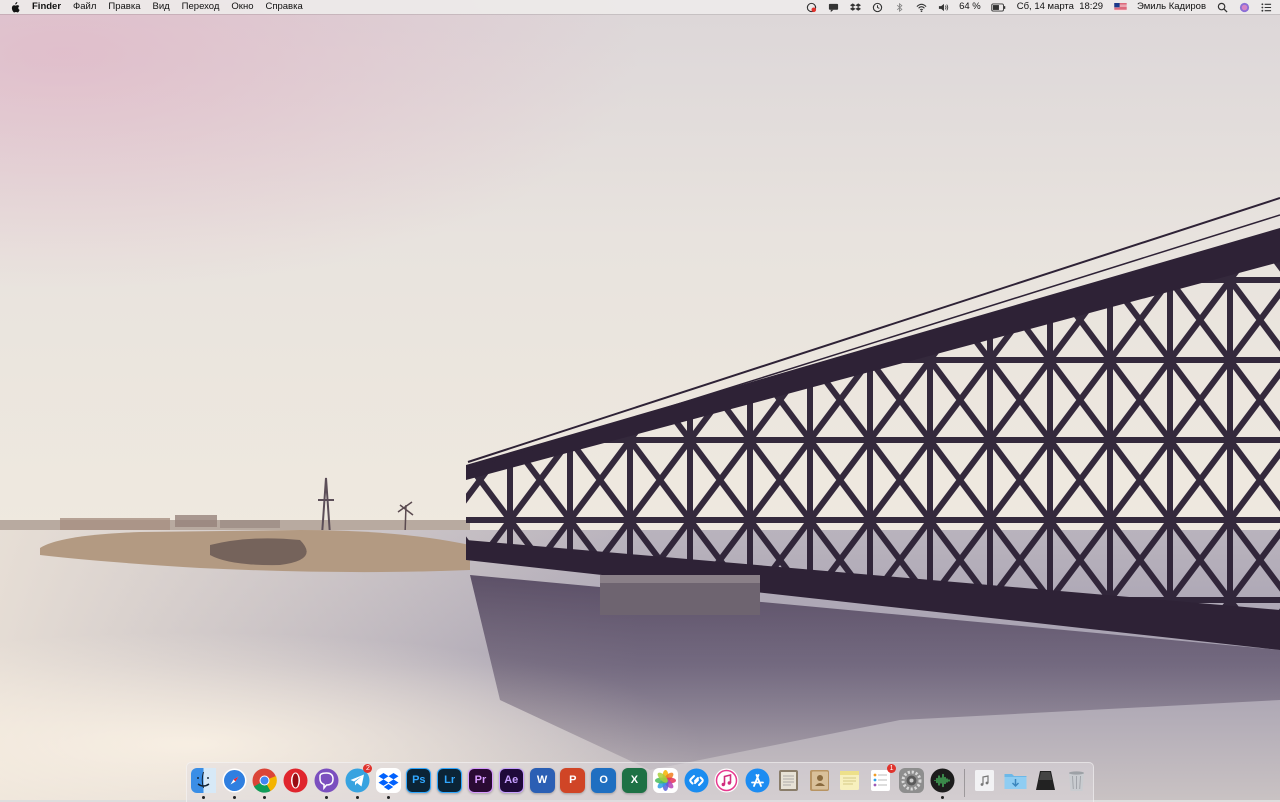 Image resolution: width=1280 pixels, height=802 pixels. Describe the element at coordinates (788, 780) in the screenshot. I see `dock-notes-pad-icon` at that location.